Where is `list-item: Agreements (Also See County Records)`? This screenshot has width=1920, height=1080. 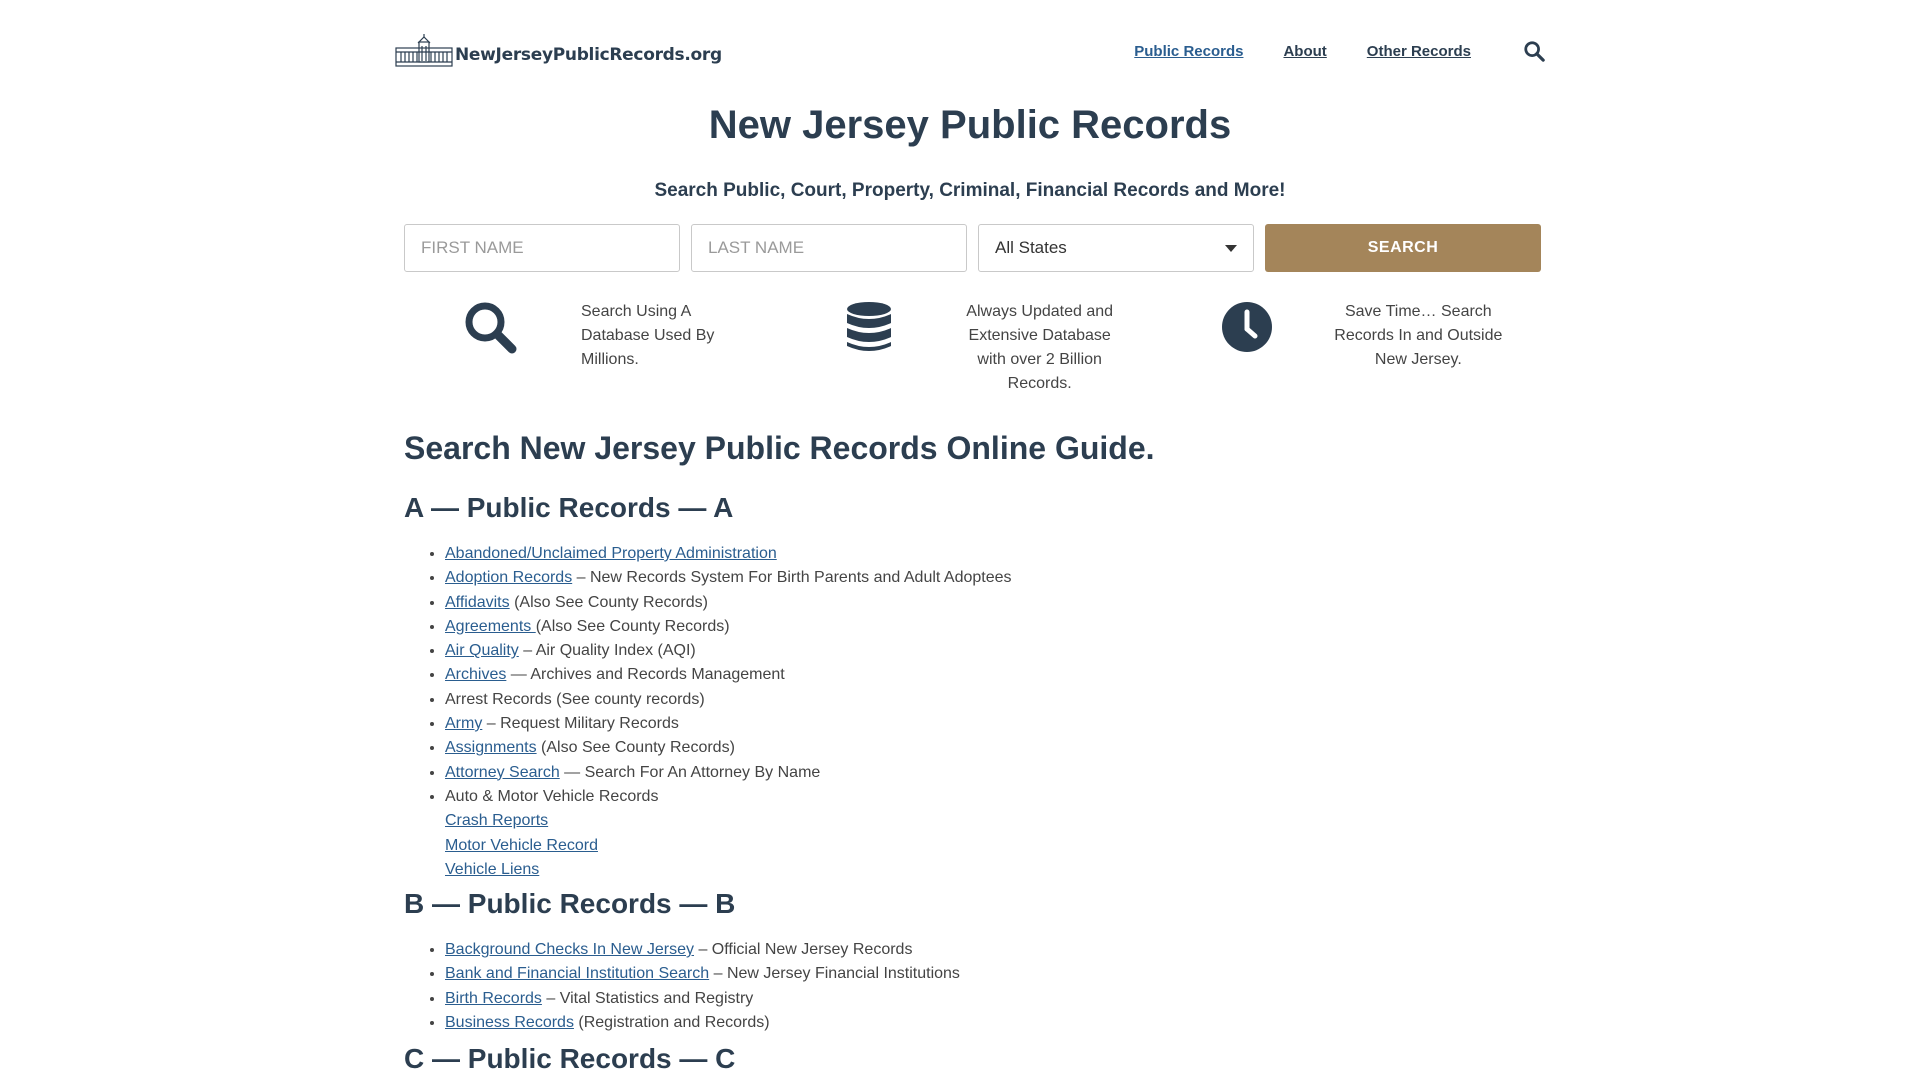
list-item: Agreements (Also See County Records) is located at coordinates (992, 627).